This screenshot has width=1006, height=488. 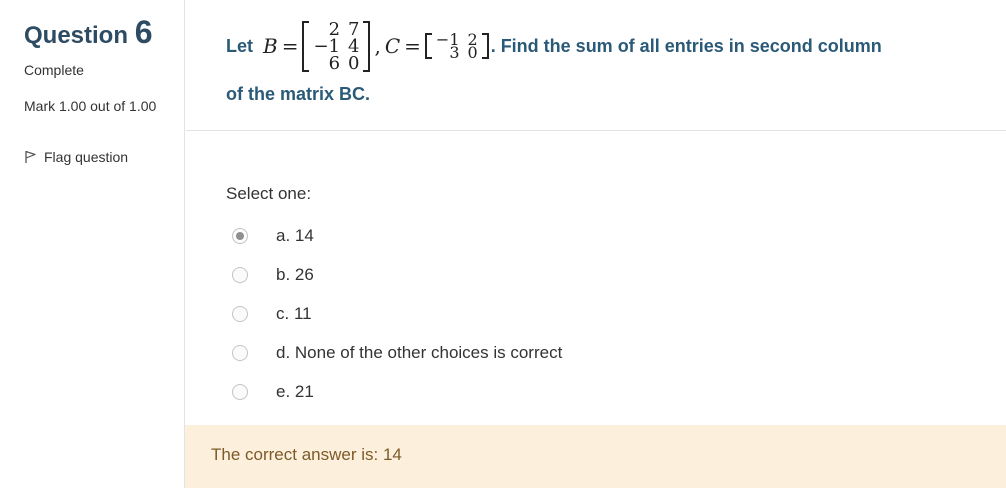 I want to click on matrix-b-left-bracket, so click(x=306, y=46).